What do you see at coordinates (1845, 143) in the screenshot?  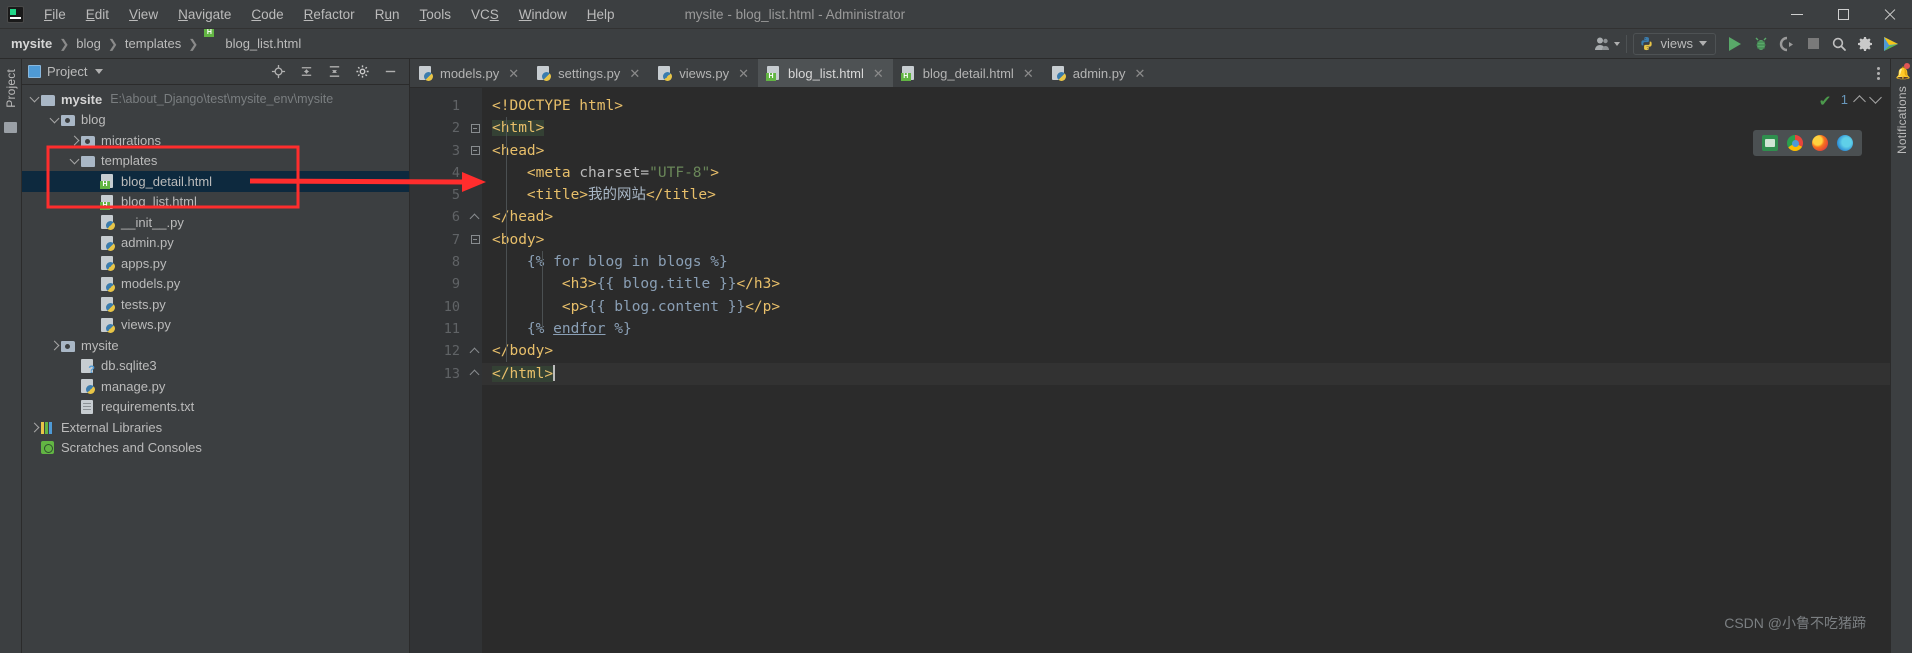 I see `edge-browser-icon` at bounding box center [1845, 143].